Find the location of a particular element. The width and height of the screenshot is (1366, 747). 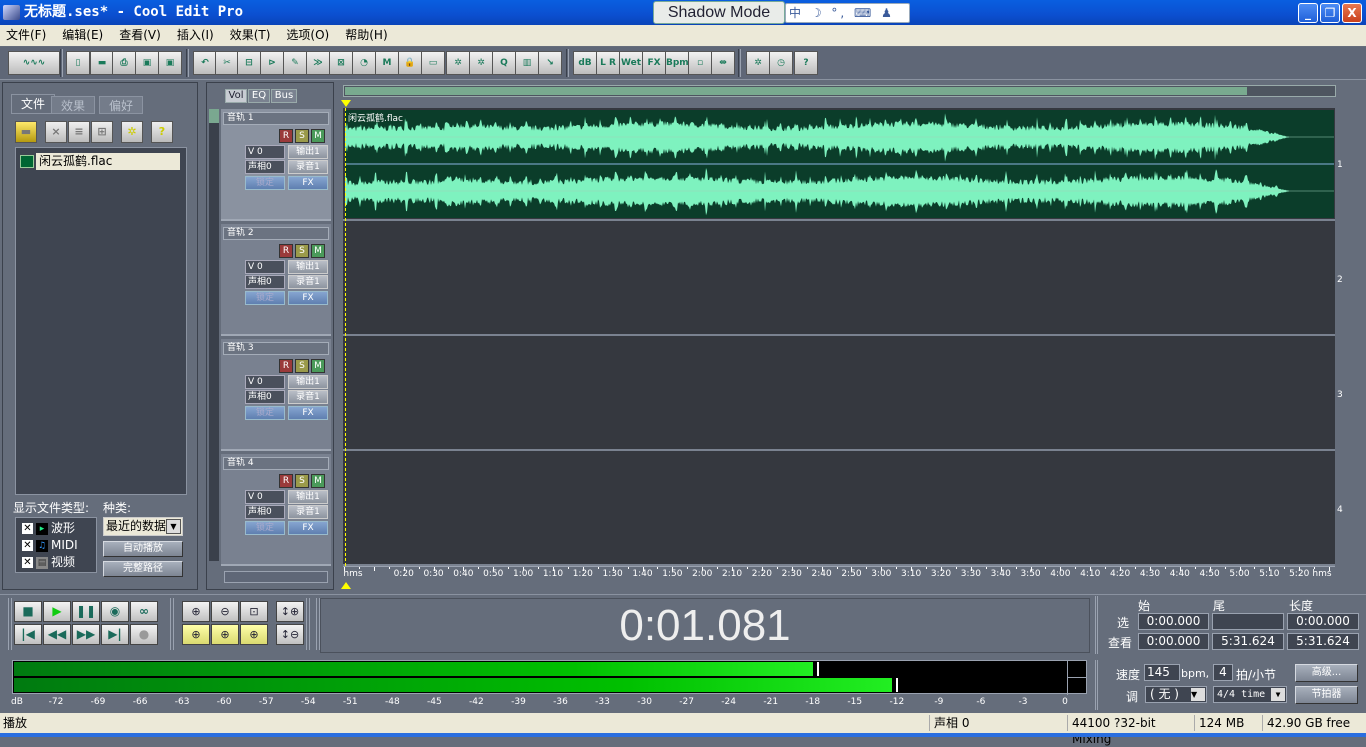

zoom-full-button: ⊡ is located at coordinates (254, 611).